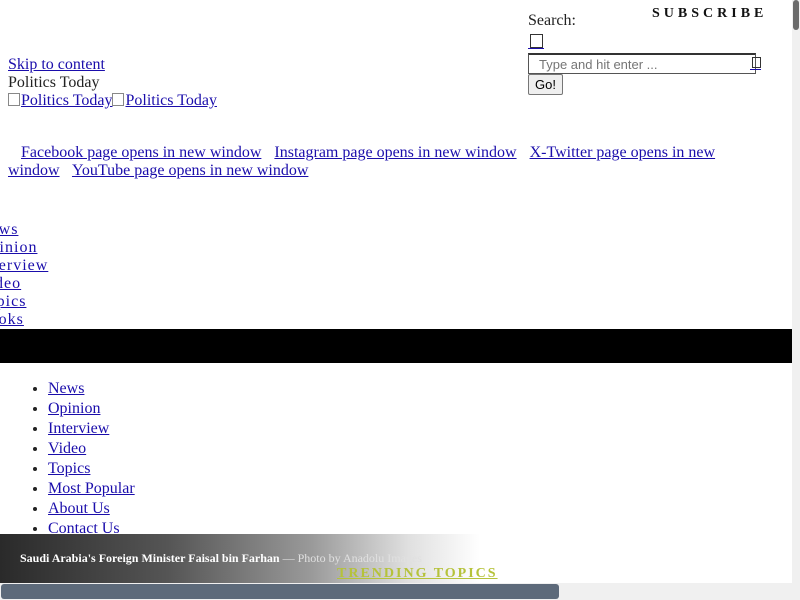 The image size is (800, 600). I want to click on menu-link-most-popular: Most Popular, so click(91, 488).